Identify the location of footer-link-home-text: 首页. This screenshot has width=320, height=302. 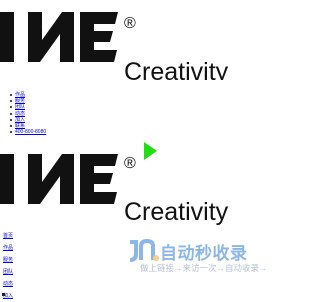
(8, 236).